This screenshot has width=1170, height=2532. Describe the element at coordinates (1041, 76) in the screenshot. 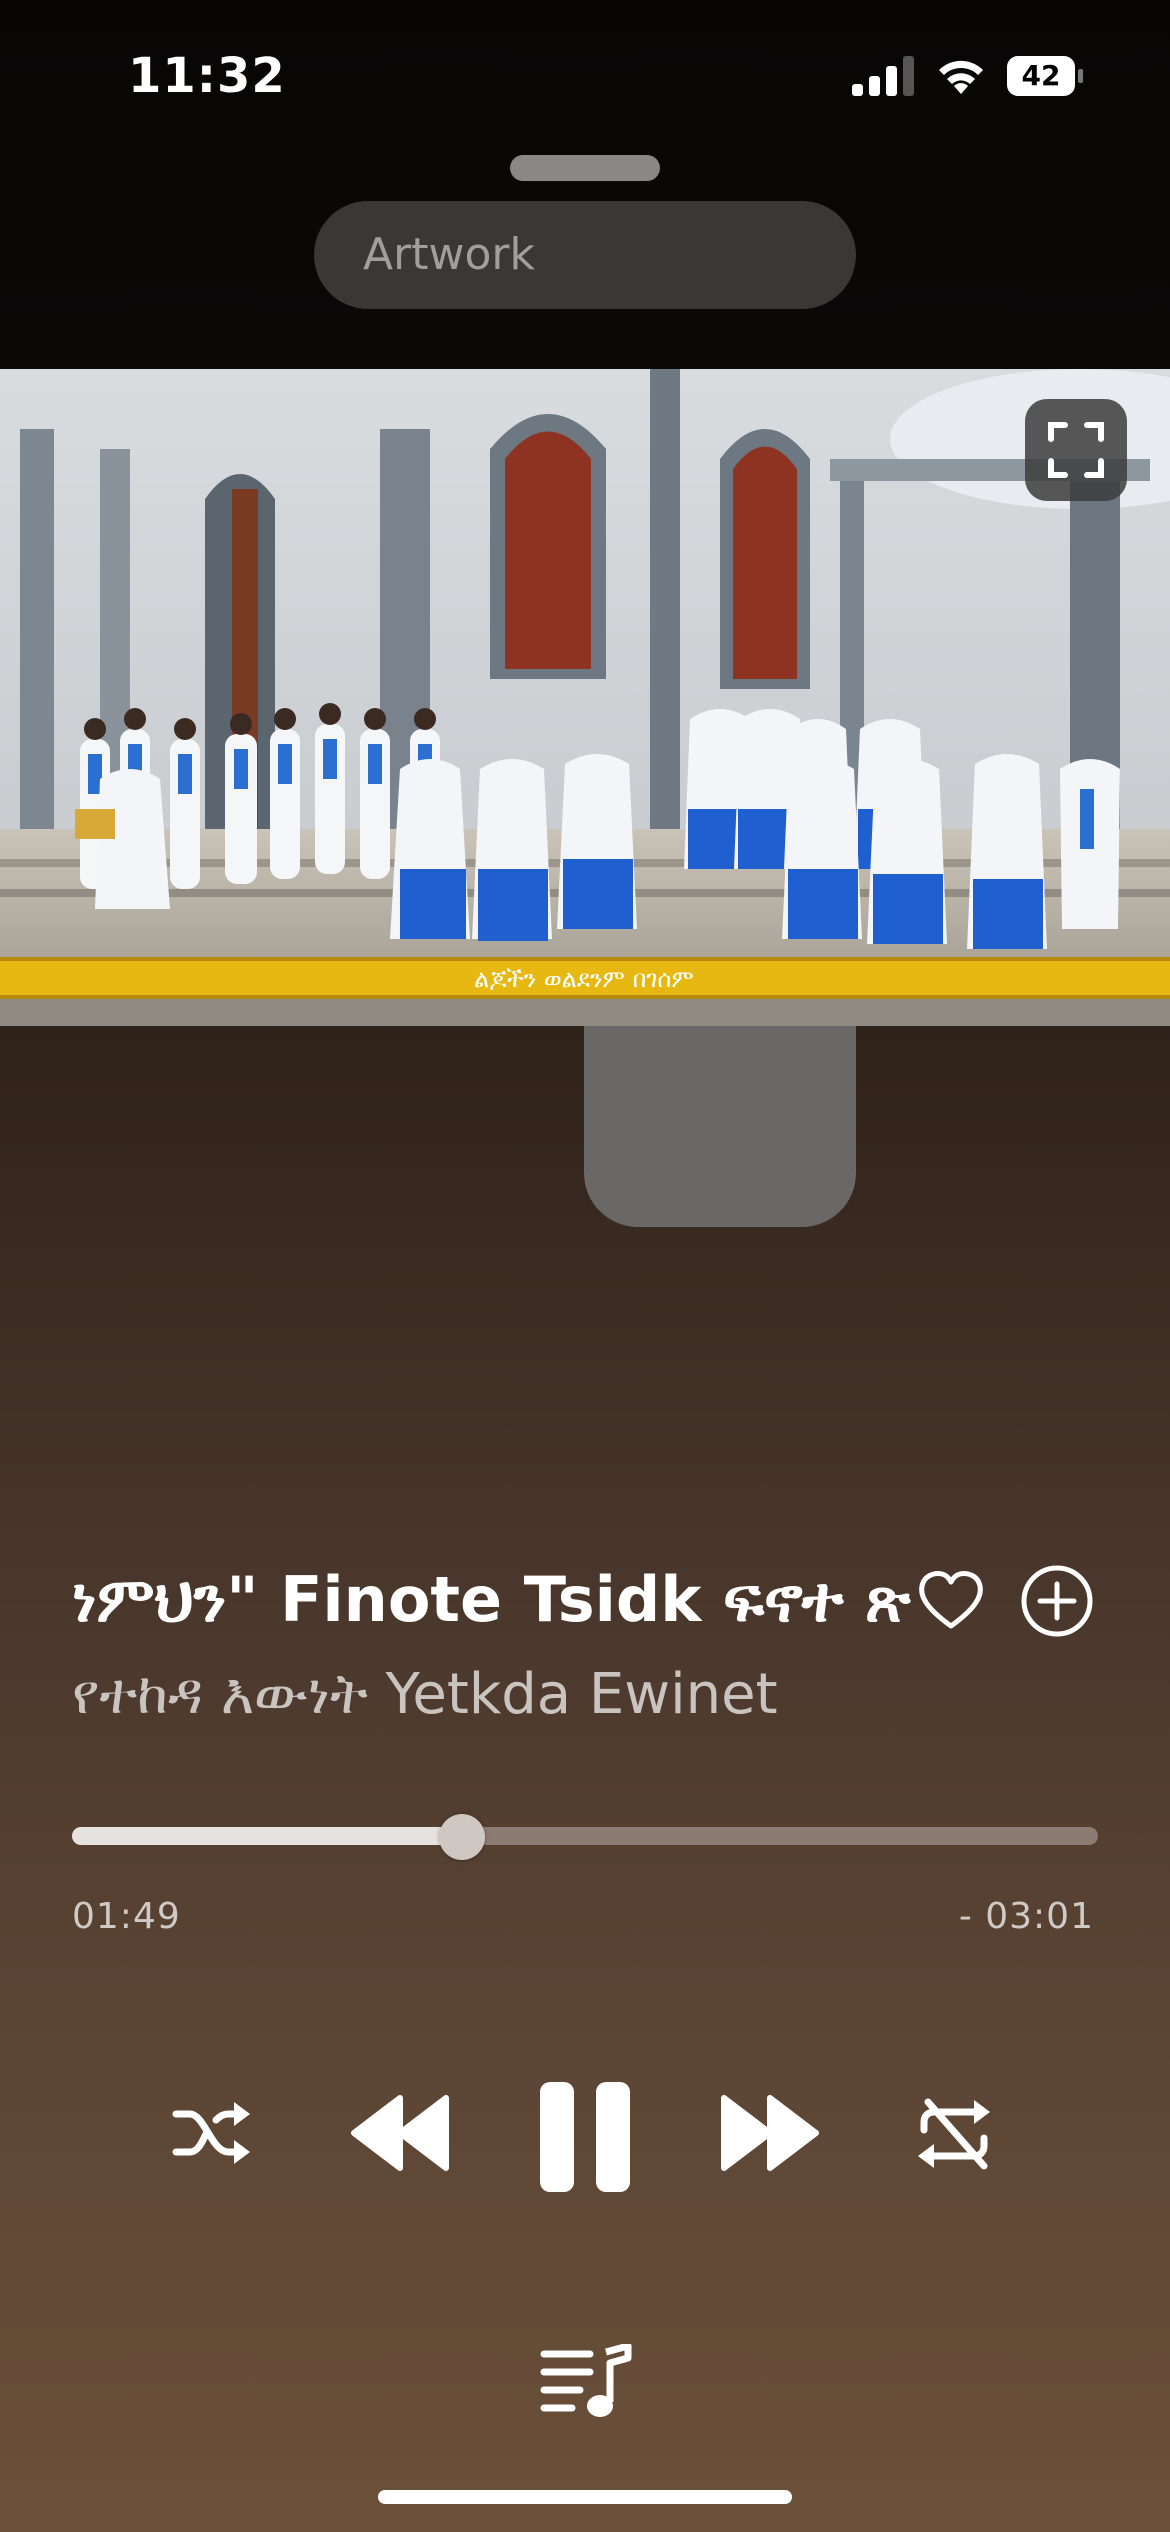

I see `battery-level: 42` at that location.